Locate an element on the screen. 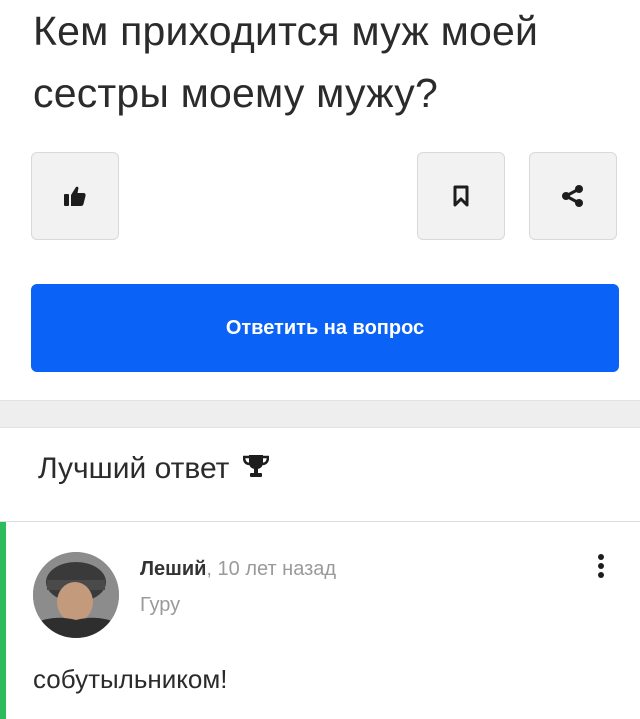 This screenshot has width=640, height=719. author-line: Леший, 10 лет назад is located at coordinates (238, 569).